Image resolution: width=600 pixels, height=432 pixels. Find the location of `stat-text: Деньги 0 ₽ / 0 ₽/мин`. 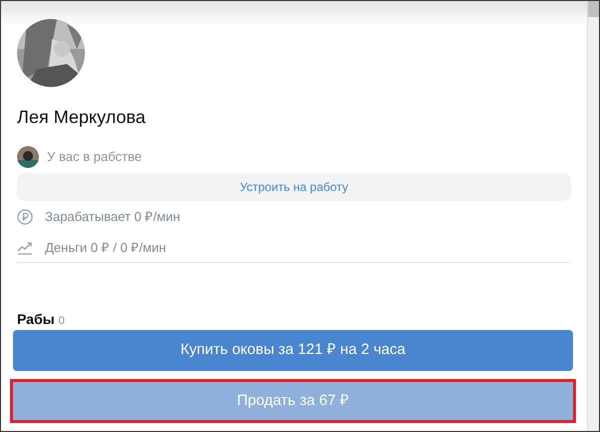

stat-text: Деньги 0 ₽ / 0 ₽/мин is located at coordinates (105, 247).